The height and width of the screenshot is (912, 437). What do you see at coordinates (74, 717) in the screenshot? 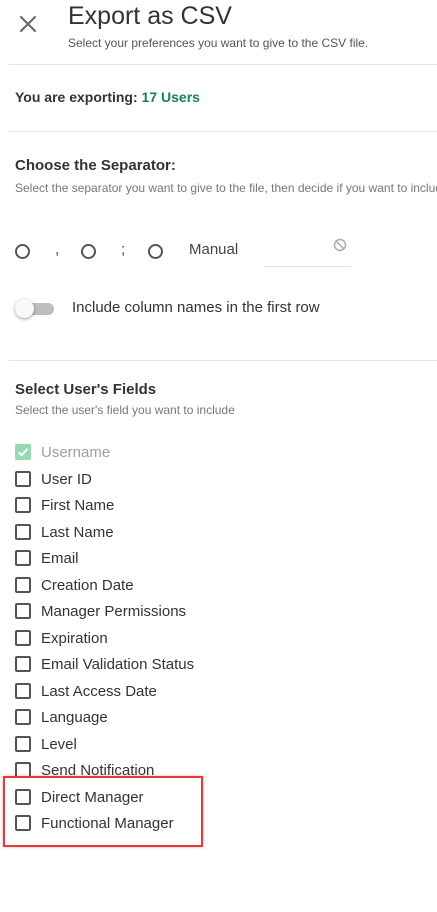
I see `field-label: Language` at bounding box center [74, 717].